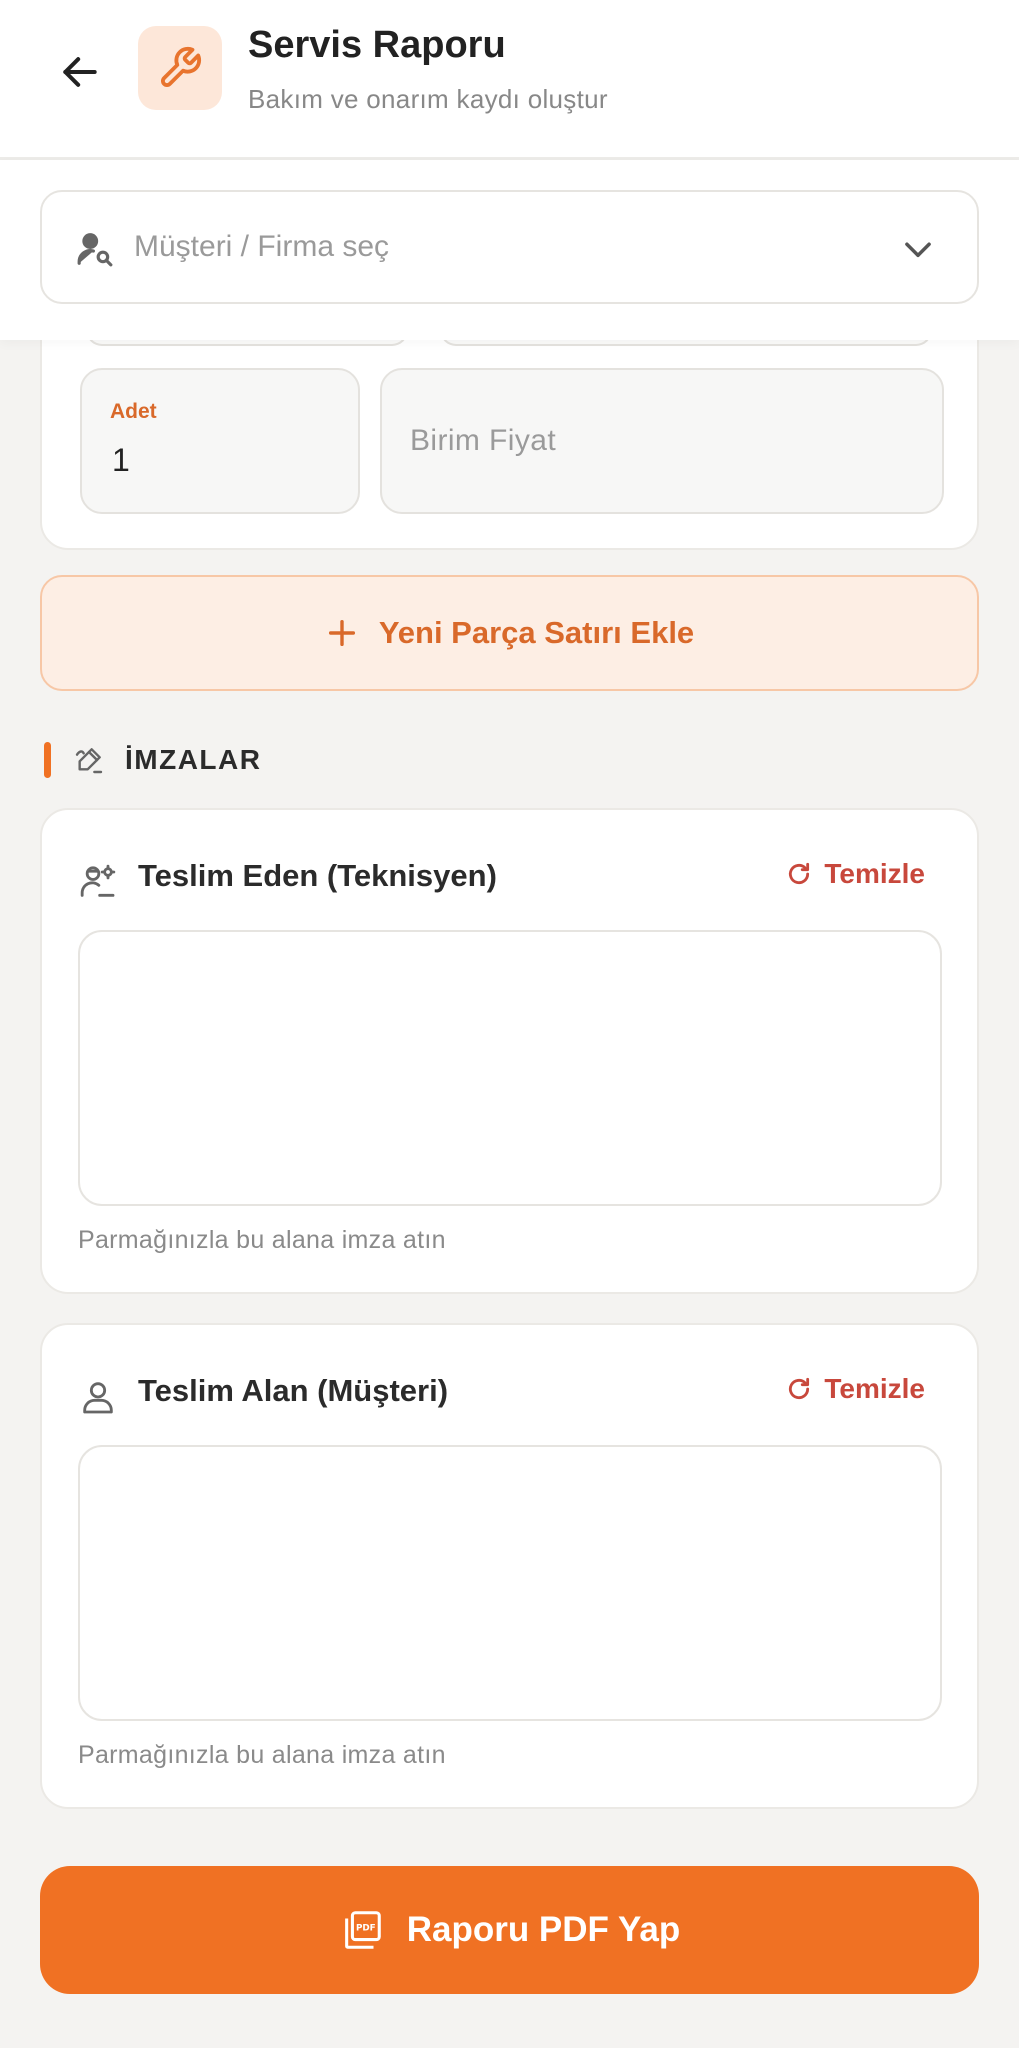  What do you see at coordinates (193, 759) in the screenshot?
I see `section-title: İMZALAR` at bounding box center [193, 759].